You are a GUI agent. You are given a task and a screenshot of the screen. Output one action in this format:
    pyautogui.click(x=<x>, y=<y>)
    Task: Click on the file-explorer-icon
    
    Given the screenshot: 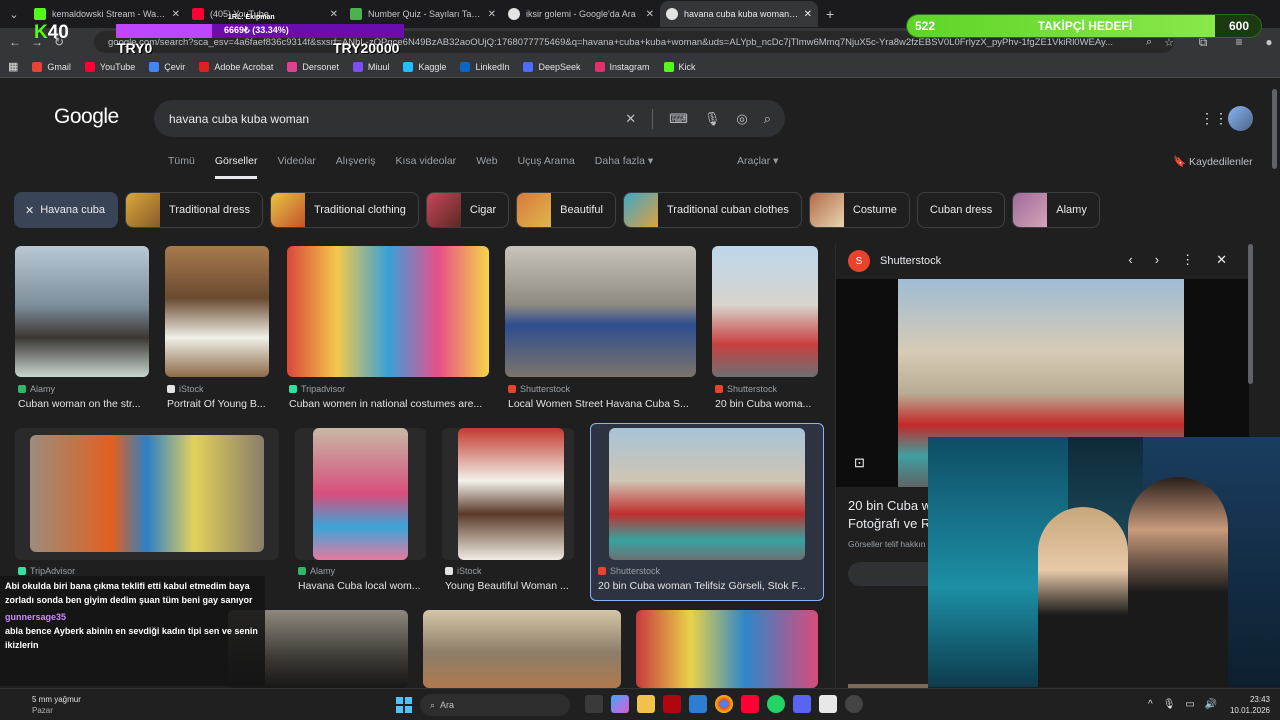 What is the action you would take?
    pyautogui.click(x=646, y=704)
    